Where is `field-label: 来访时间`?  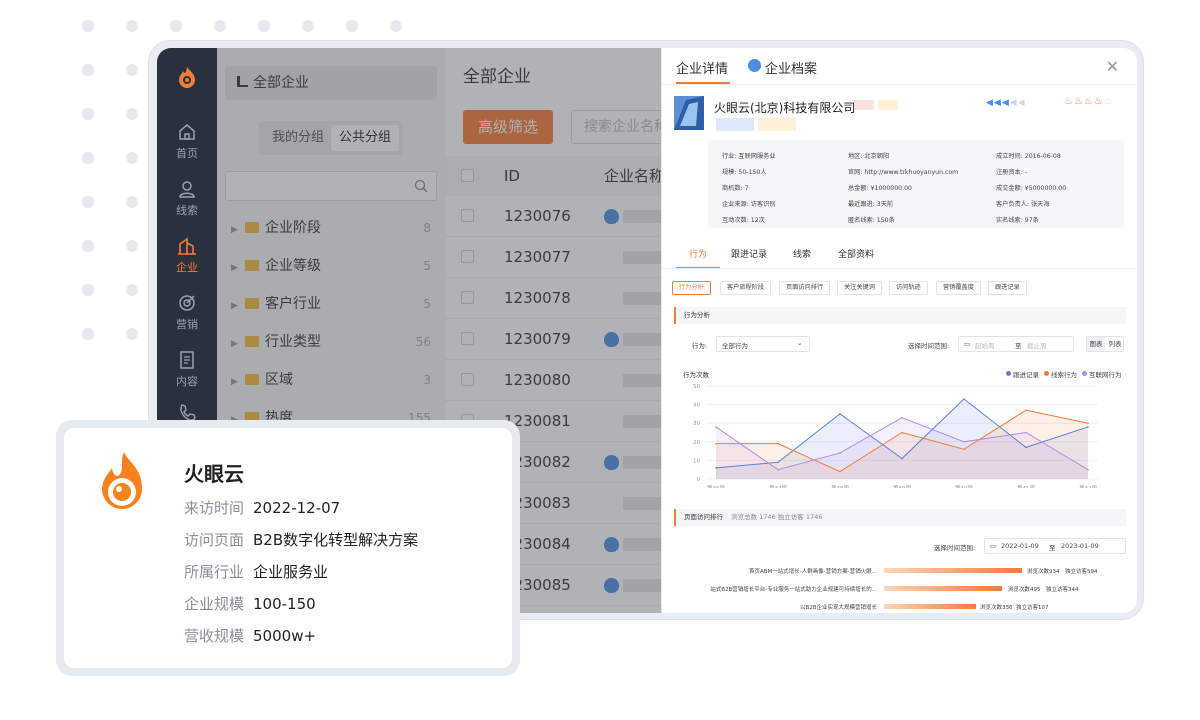
field-label: 来访时间 is located at coordinates (214, 508).